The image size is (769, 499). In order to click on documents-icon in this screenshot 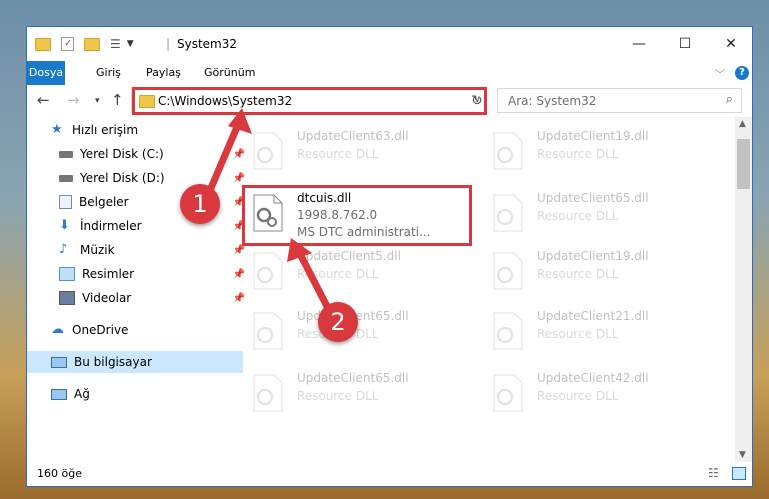, I will do `click(65, 202)`.